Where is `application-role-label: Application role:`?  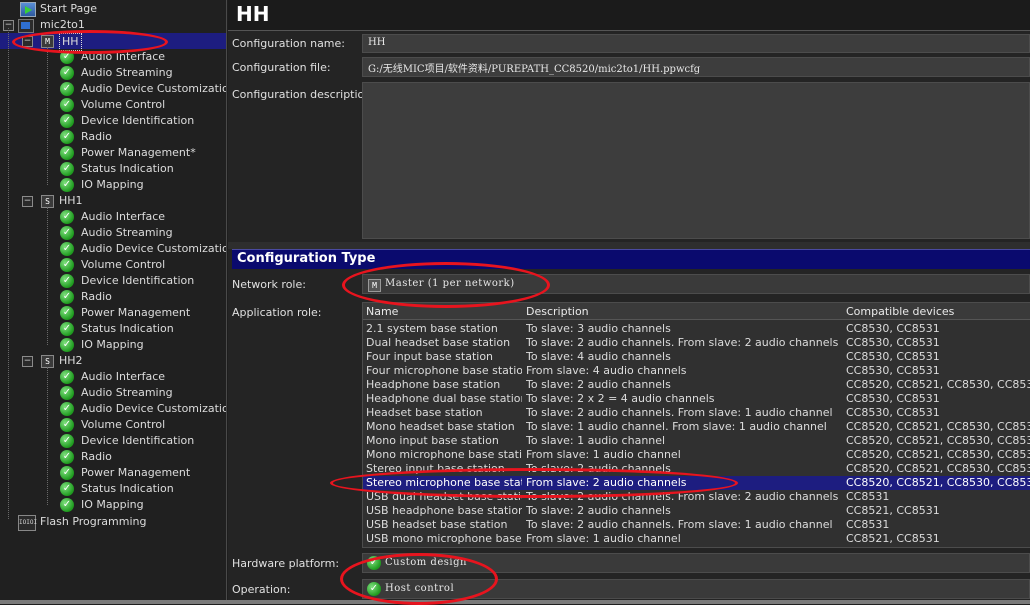 application-role-label: Application role: is located at coordinates (277, 312).